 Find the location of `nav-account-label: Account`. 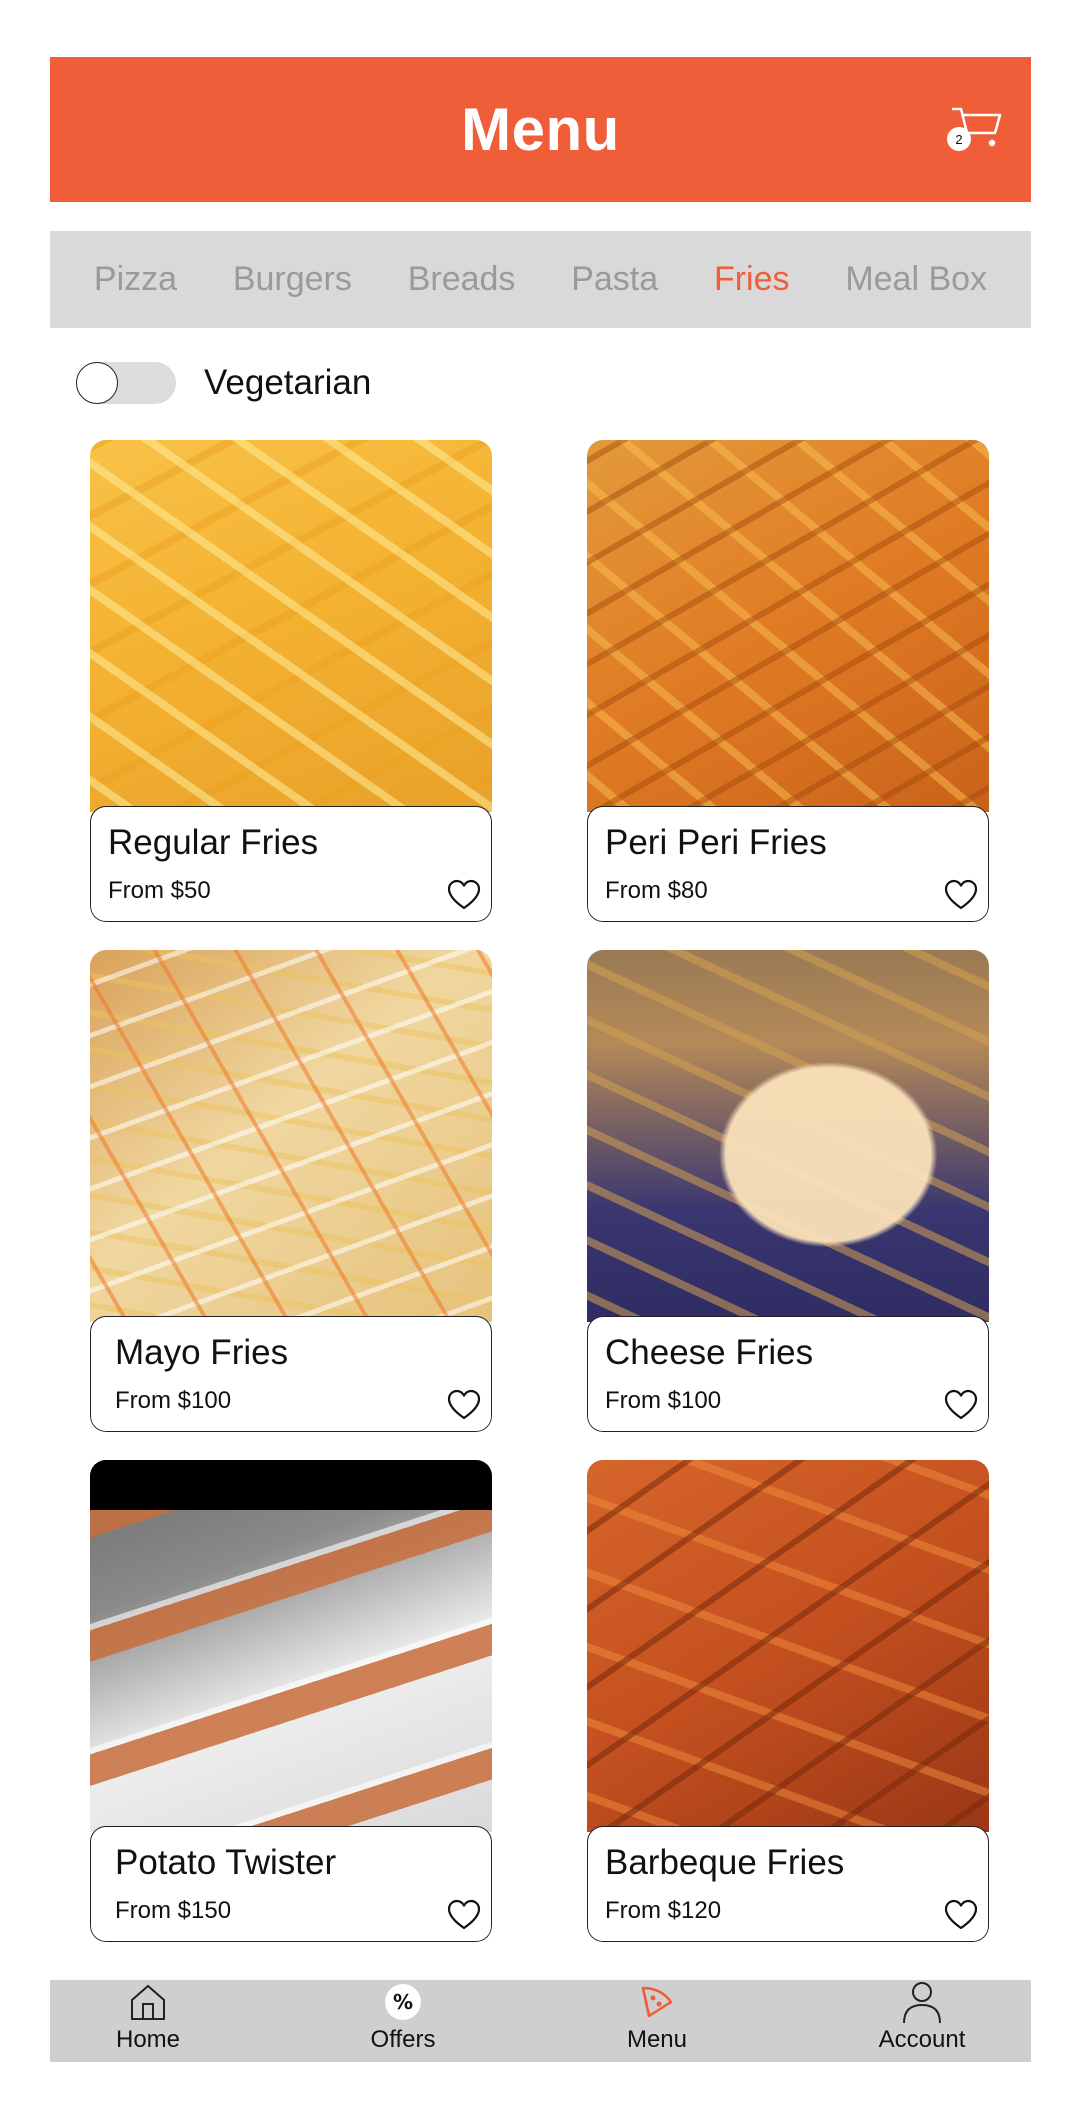

nav-account-label: Account is located at coordinates (922, 2039).